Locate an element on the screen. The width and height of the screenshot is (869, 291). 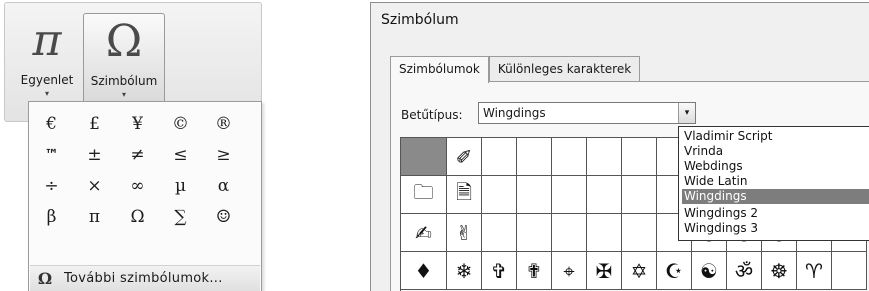
font-option: Vrinda is located at coordinates (775, 151).